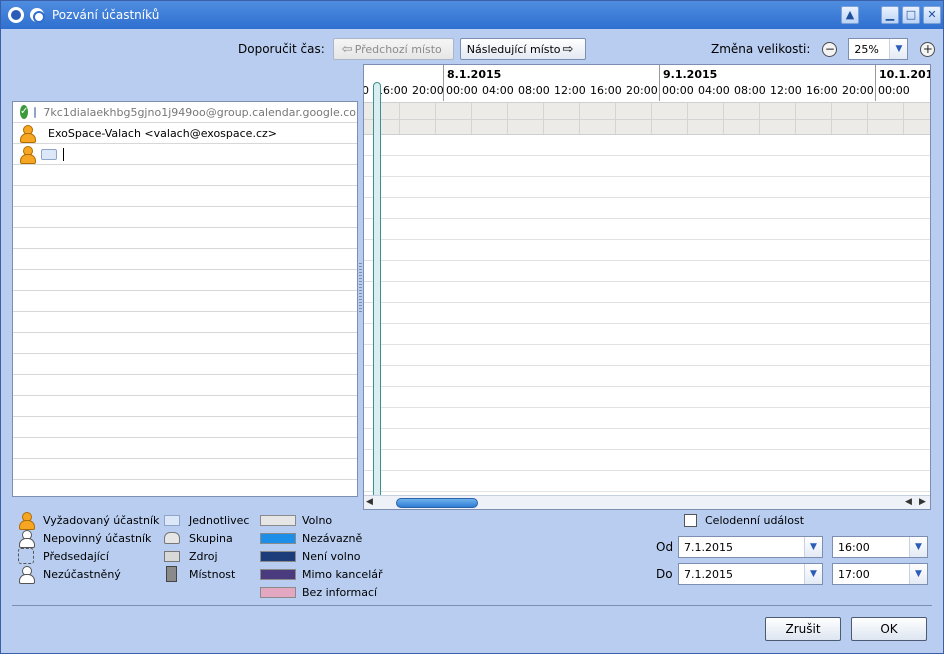 The height and width of the screenshot is (654, 944). What do you see at coordinates (880, 547) in the screenshot?
I see `from-time-picker: 16:00 ▼` at bounding box center [880, 547].